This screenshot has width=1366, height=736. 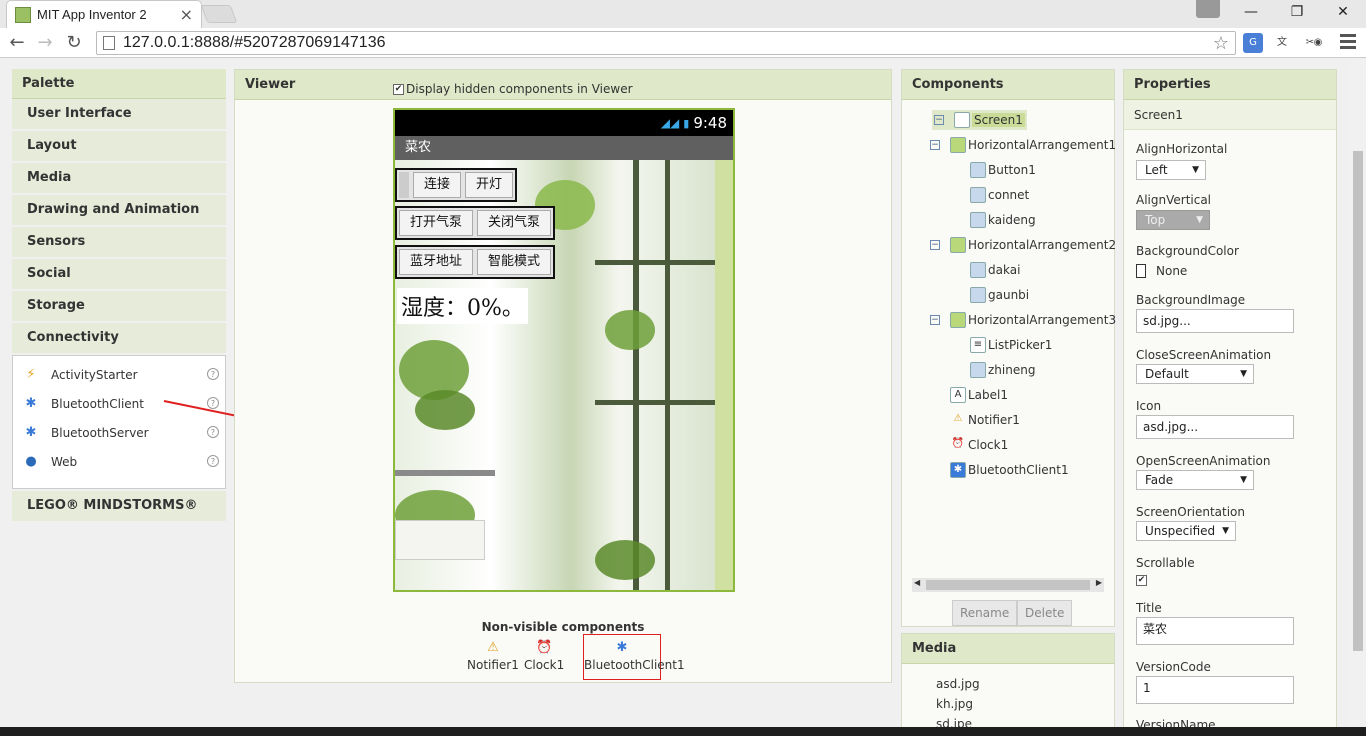 What do you see at coordinates (969, 445) in the screenshot?
I see `tree-item-clock1: ⏰ Clock1` at bounding box center [969, 445].